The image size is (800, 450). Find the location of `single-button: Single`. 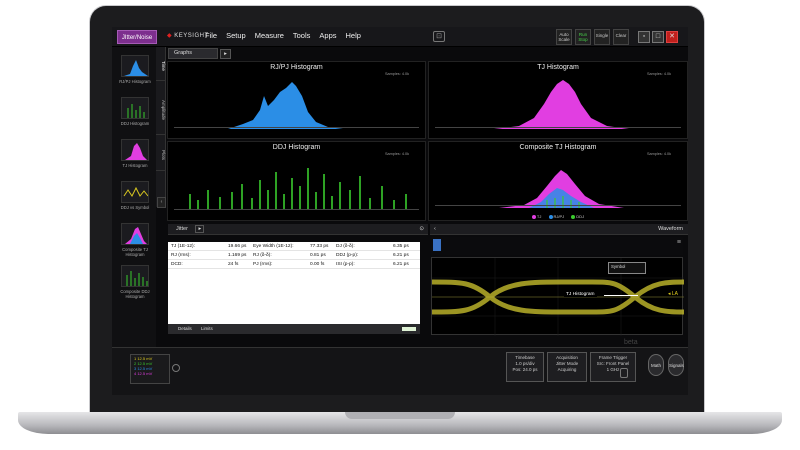

single-button: Single is located at coordinates (602, 37).